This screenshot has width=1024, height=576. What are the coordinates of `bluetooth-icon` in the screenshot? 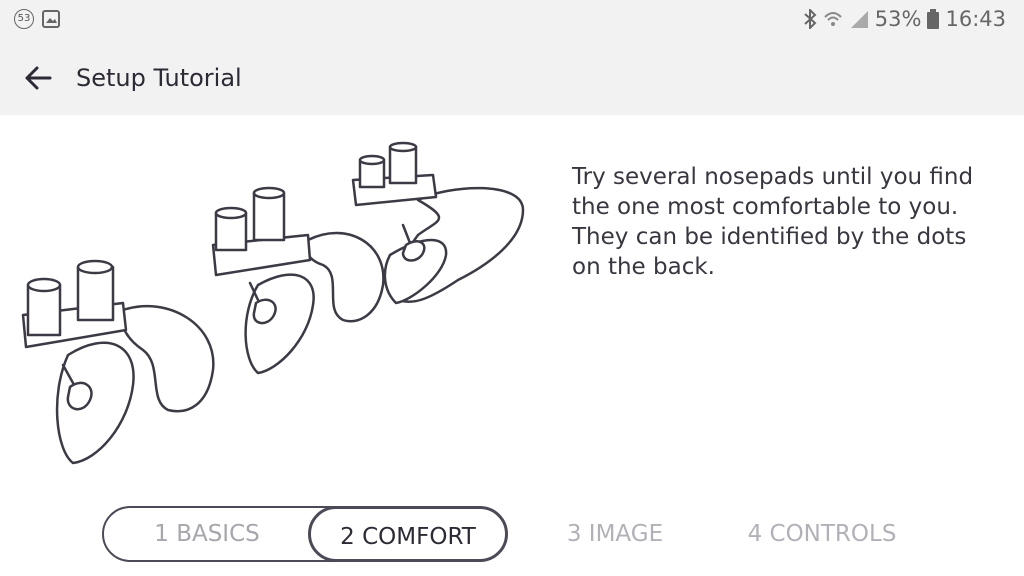 It's located at (810, 19).